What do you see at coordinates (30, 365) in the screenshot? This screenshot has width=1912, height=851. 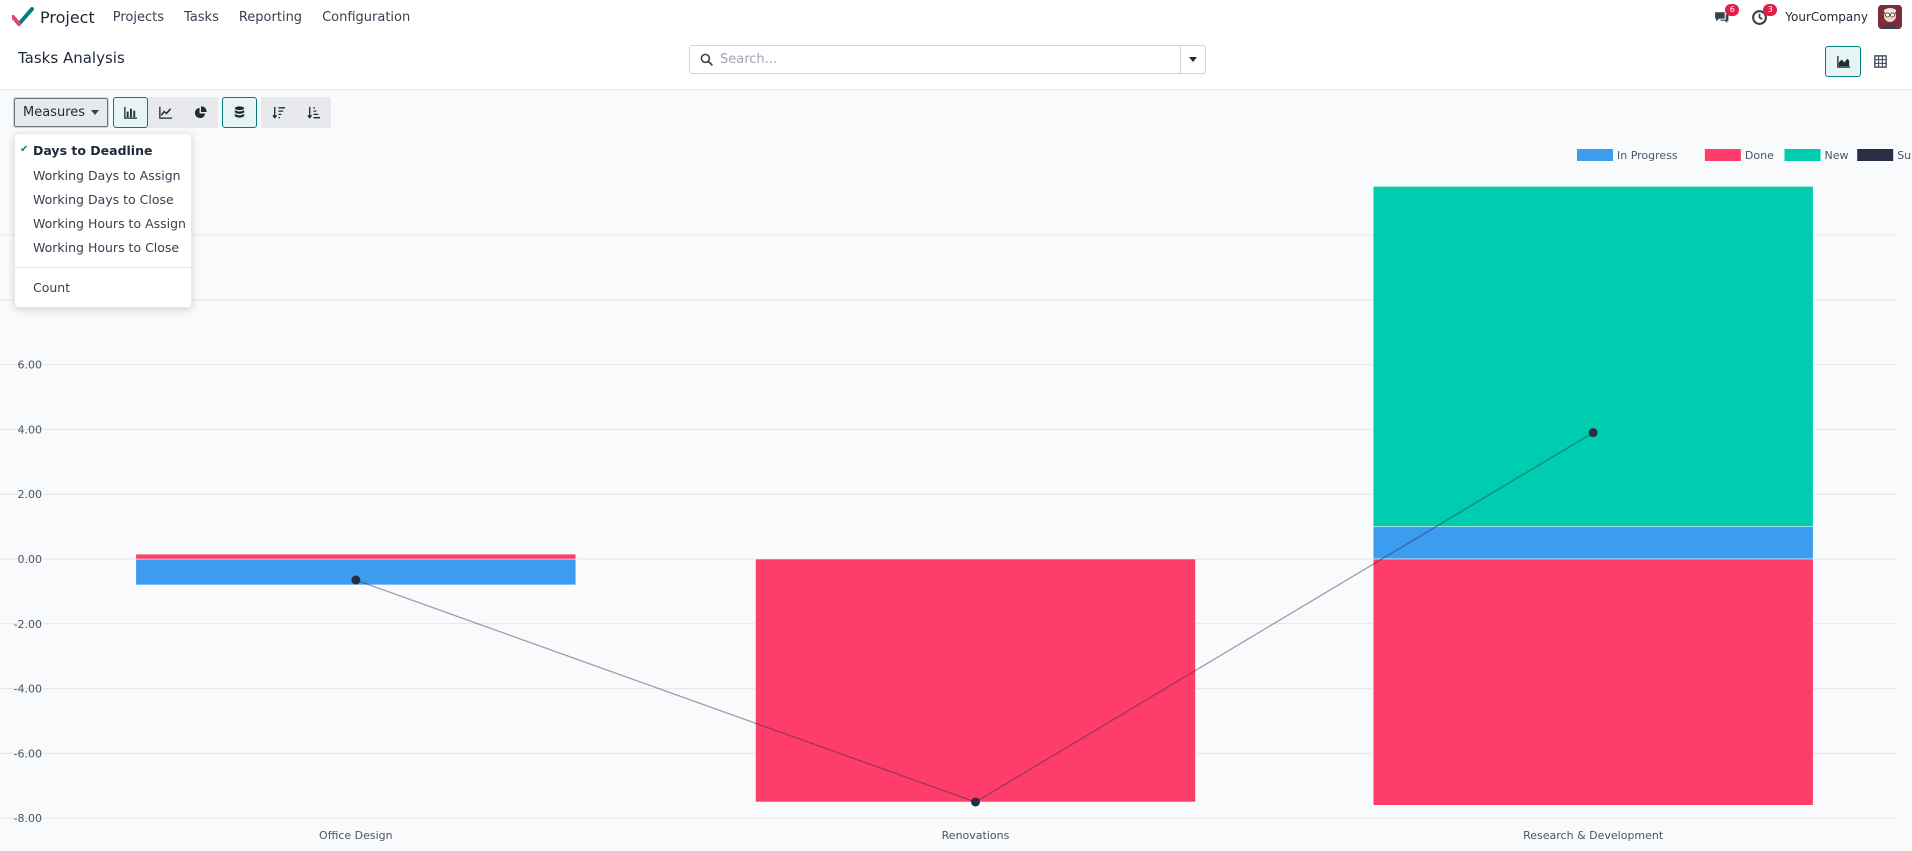 I see `y-tick-label: 6.00` at bounding box center [30, 365].